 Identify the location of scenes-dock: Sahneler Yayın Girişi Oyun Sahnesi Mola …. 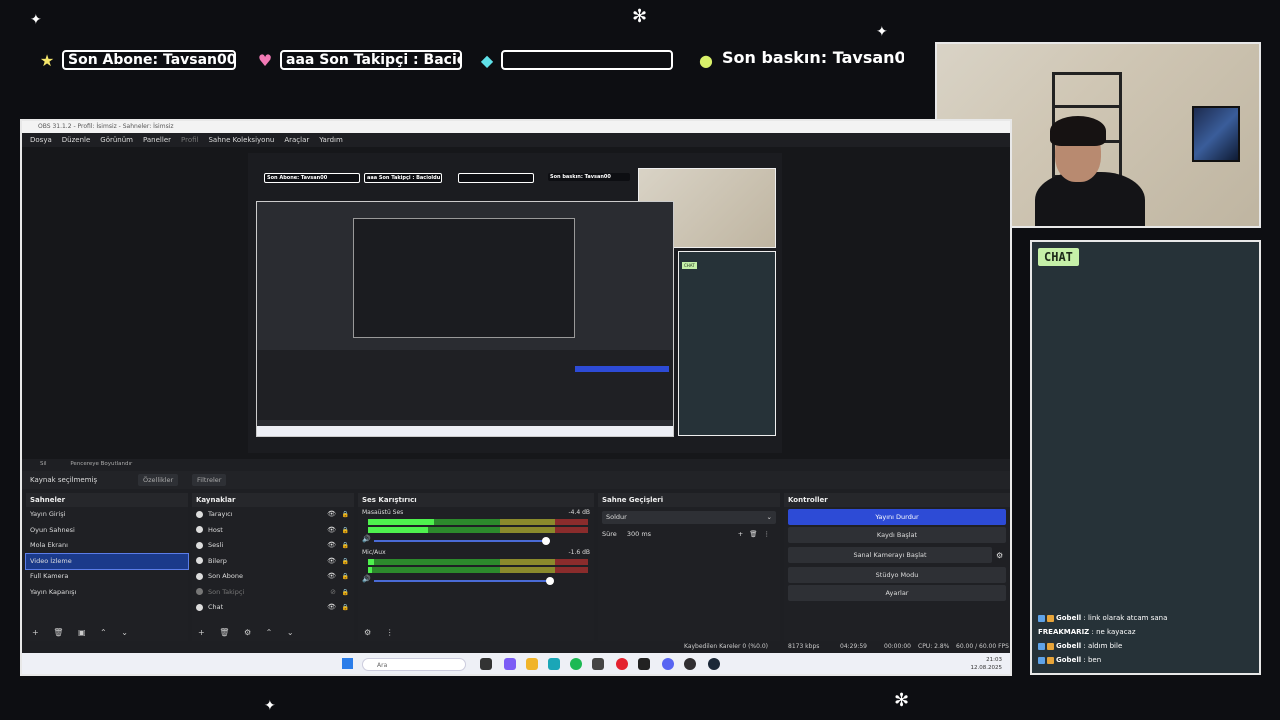
(107, 567).